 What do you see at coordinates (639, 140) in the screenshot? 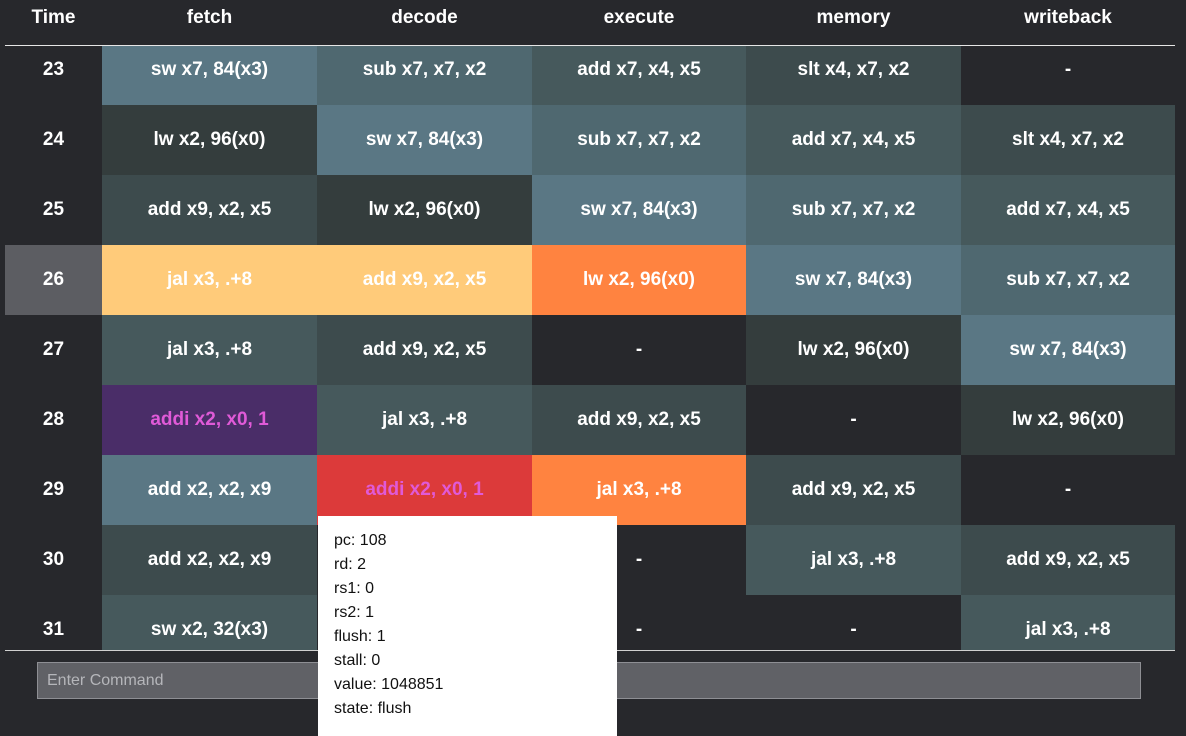
I see `execute-stage-cell: sub x7, x7, x2` at bounding box center [639, 140].